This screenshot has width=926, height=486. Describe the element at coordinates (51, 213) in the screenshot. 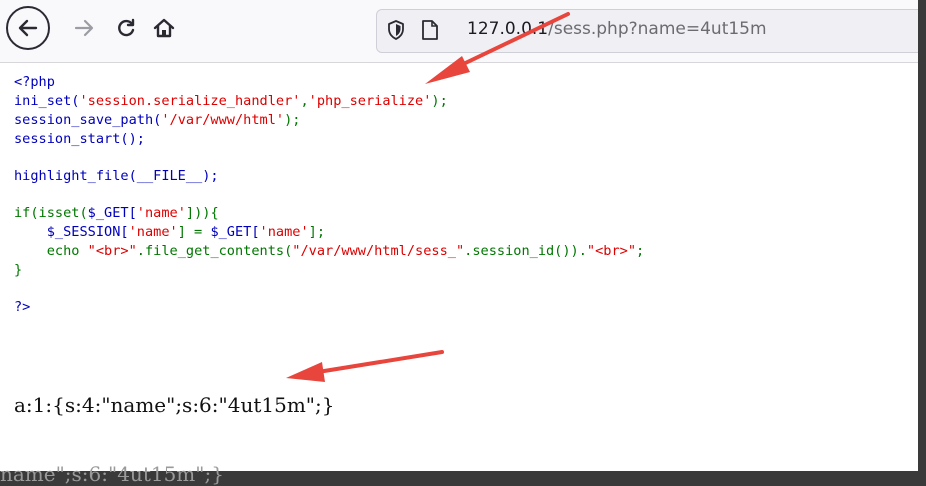

I see `code-token: if(isset(` at that location.